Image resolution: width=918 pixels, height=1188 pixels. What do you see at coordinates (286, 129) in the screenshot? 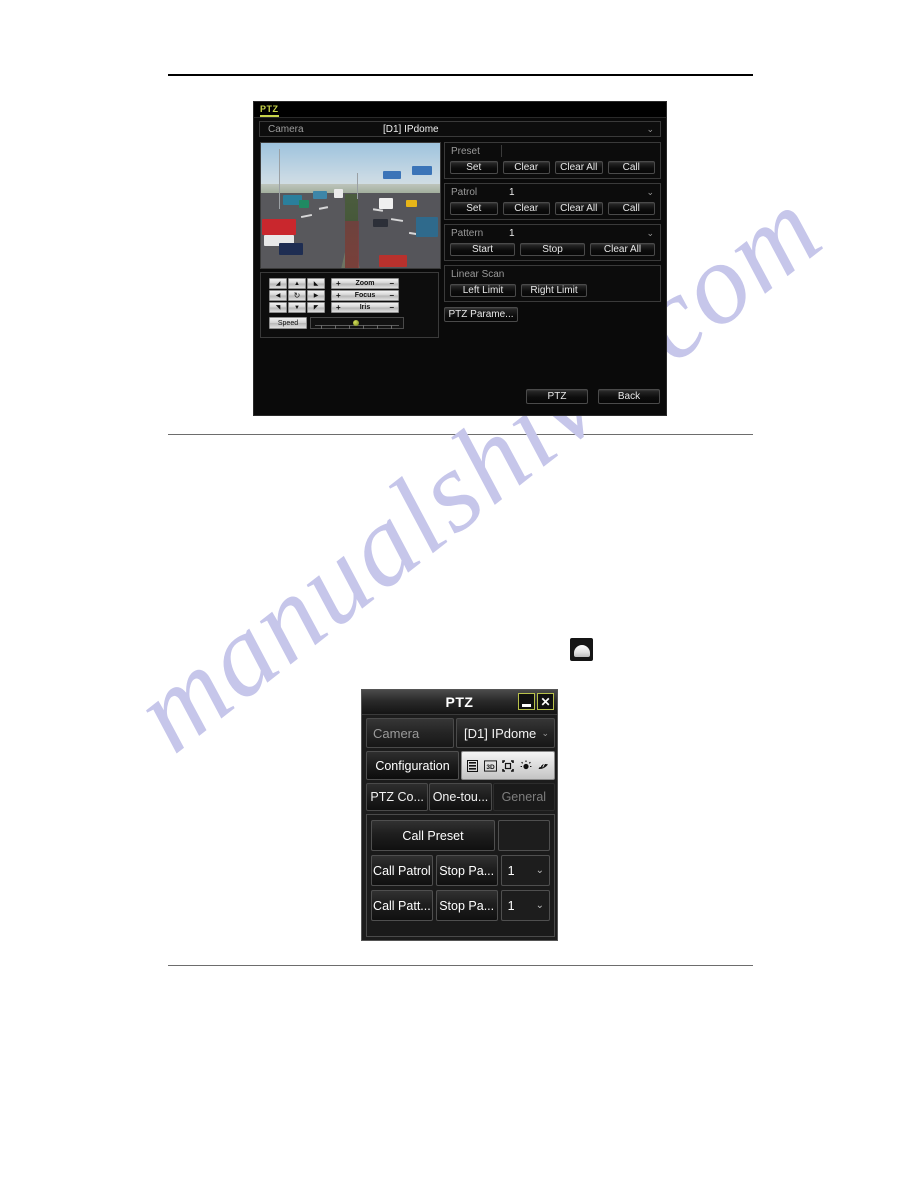
I see `camera-label: Camera` at bounding box center [286, 129].